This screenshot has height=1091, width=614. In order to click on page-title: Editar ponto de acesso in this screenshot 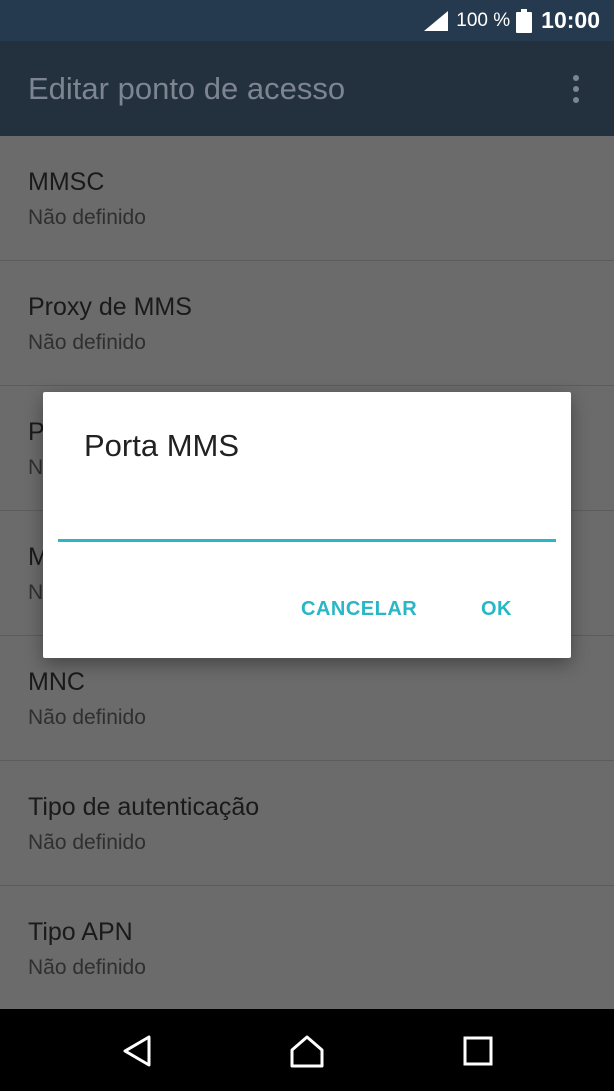, I will do `click(187, 88)`.